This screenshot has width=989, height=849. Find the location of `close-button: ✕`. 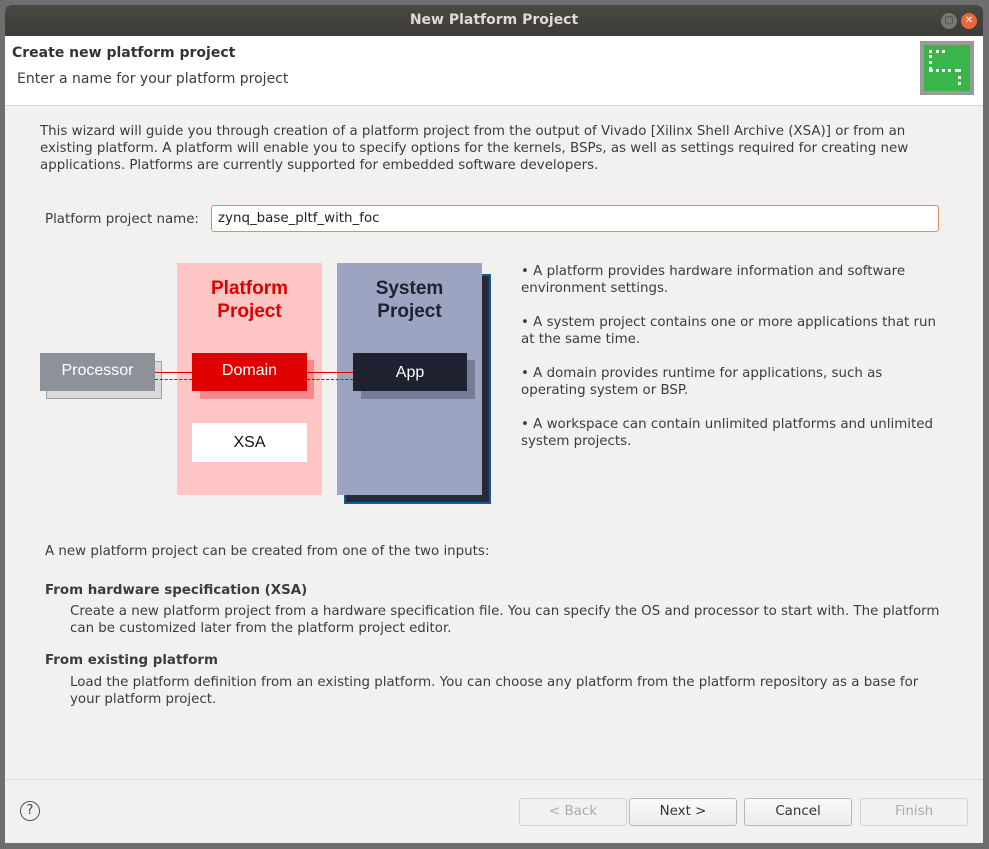

close-button: ✕ is located at coordinates (969, 21).